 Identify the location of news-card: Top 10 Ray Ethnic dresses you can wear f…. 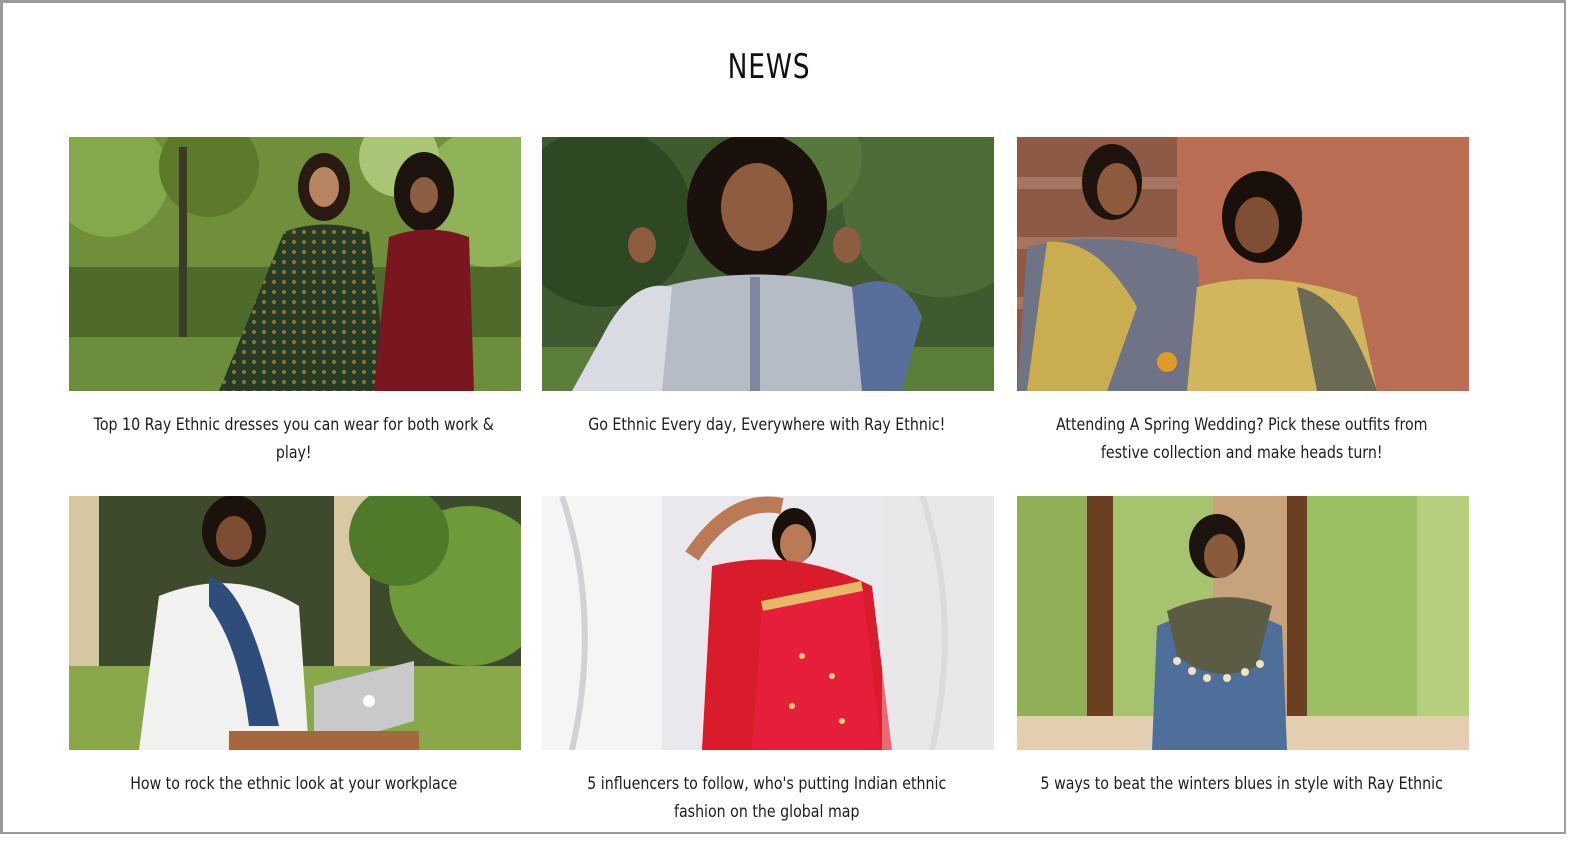
(295, 302).